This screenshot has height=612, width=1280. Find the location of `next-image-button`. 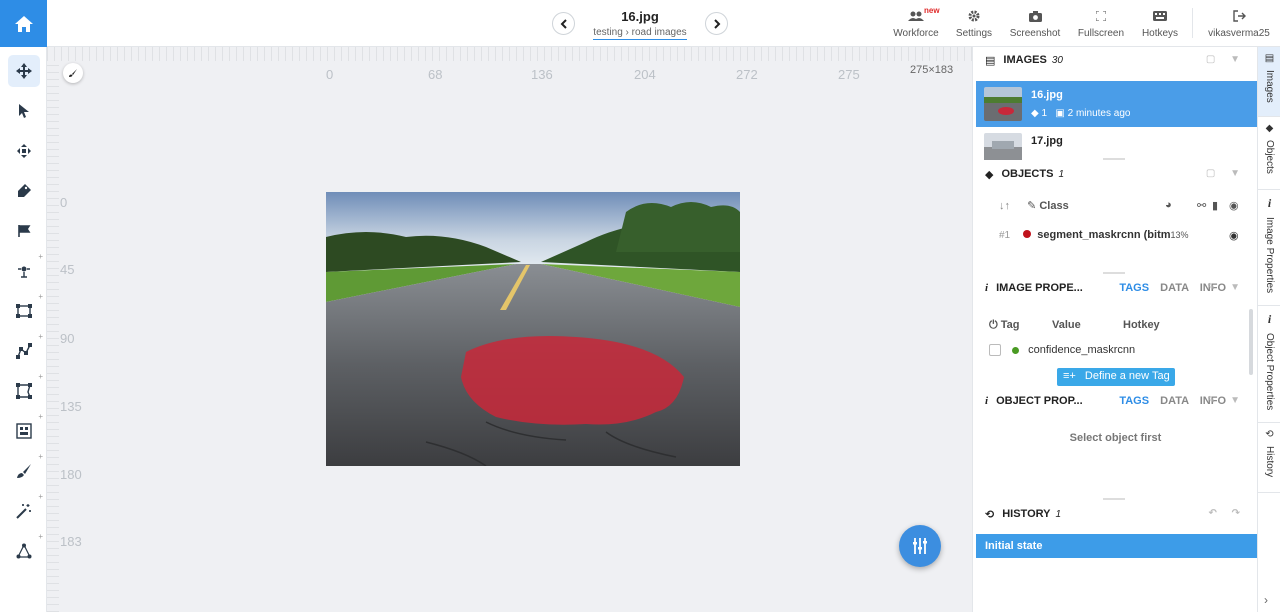

next-image-button is located at coordinates (716, 23).